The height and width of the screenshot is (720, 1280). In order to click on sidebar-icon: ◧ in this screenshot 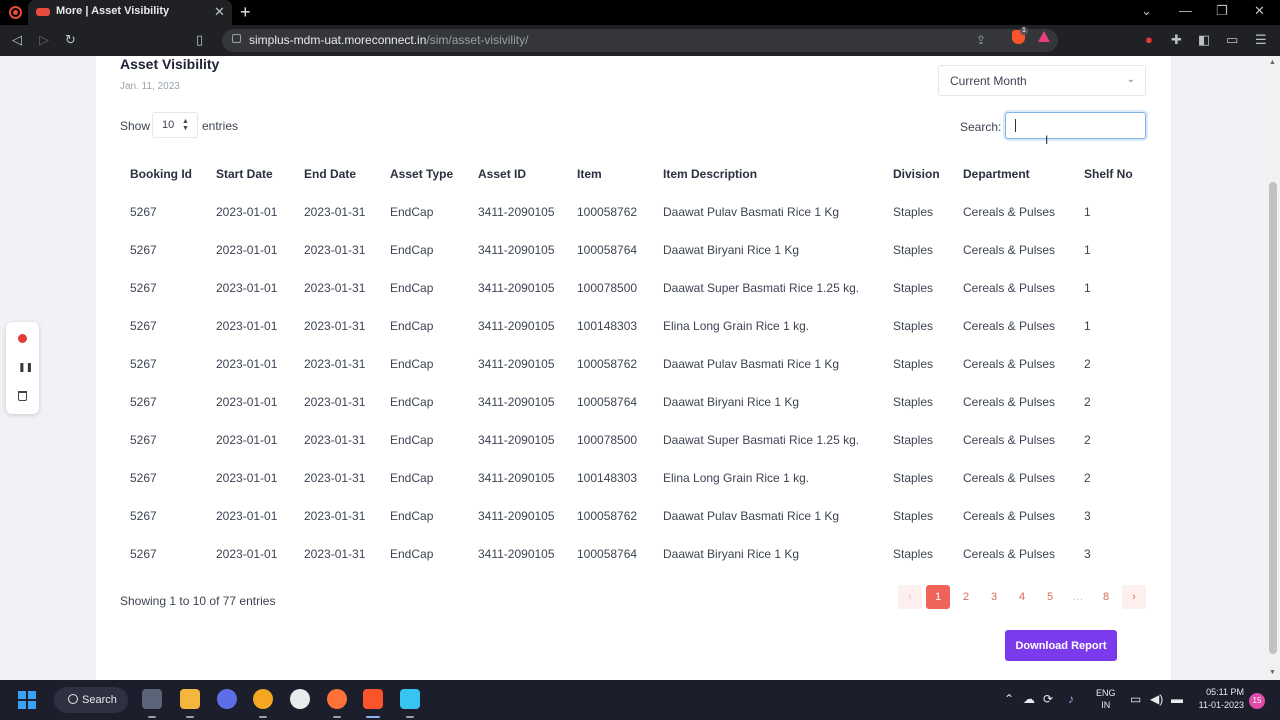, I will do `click(1204, 40)`.